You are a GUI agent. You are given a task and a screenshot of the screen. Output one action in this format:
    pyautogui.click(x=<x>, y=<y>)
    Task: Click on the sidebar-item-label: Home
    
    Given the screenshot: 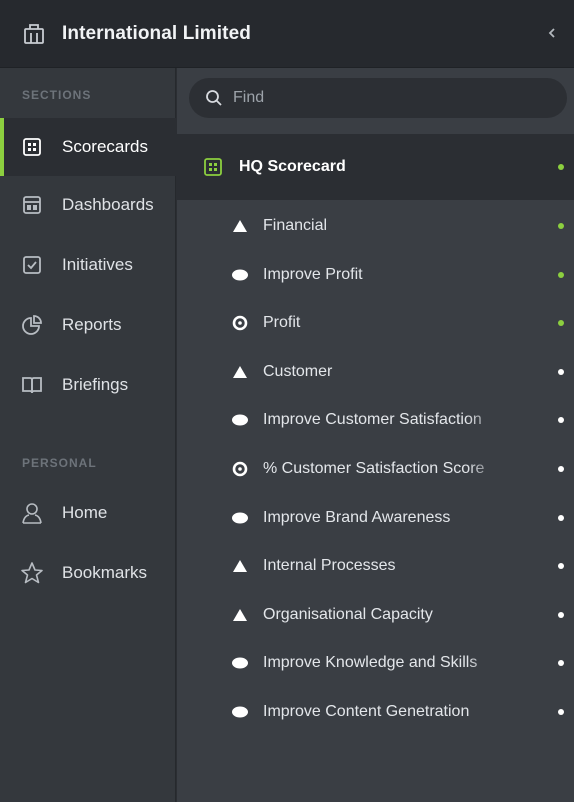 What is the action you would take?
    pyautogui.click(x=85, y=512)
    